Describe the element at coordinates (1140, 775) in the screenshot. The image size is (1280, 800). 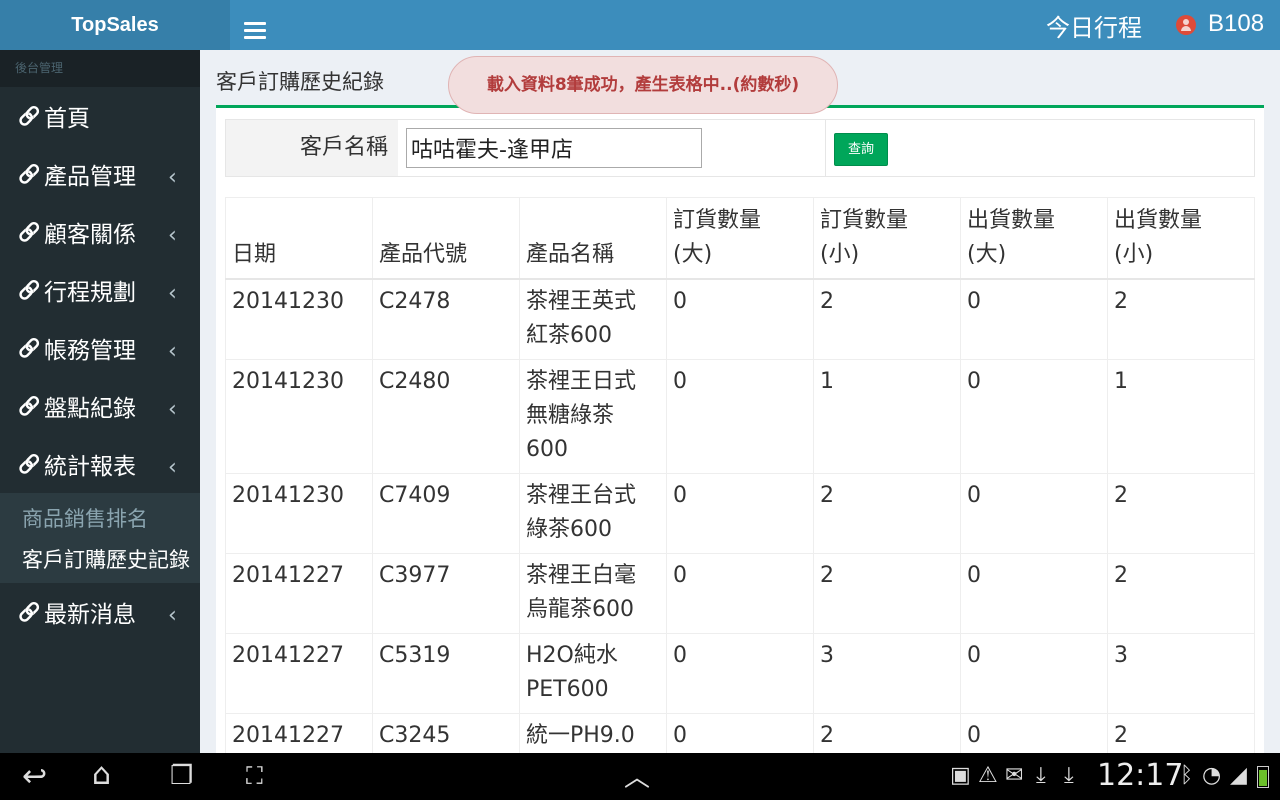
I see `clock: 12:17` at that location.